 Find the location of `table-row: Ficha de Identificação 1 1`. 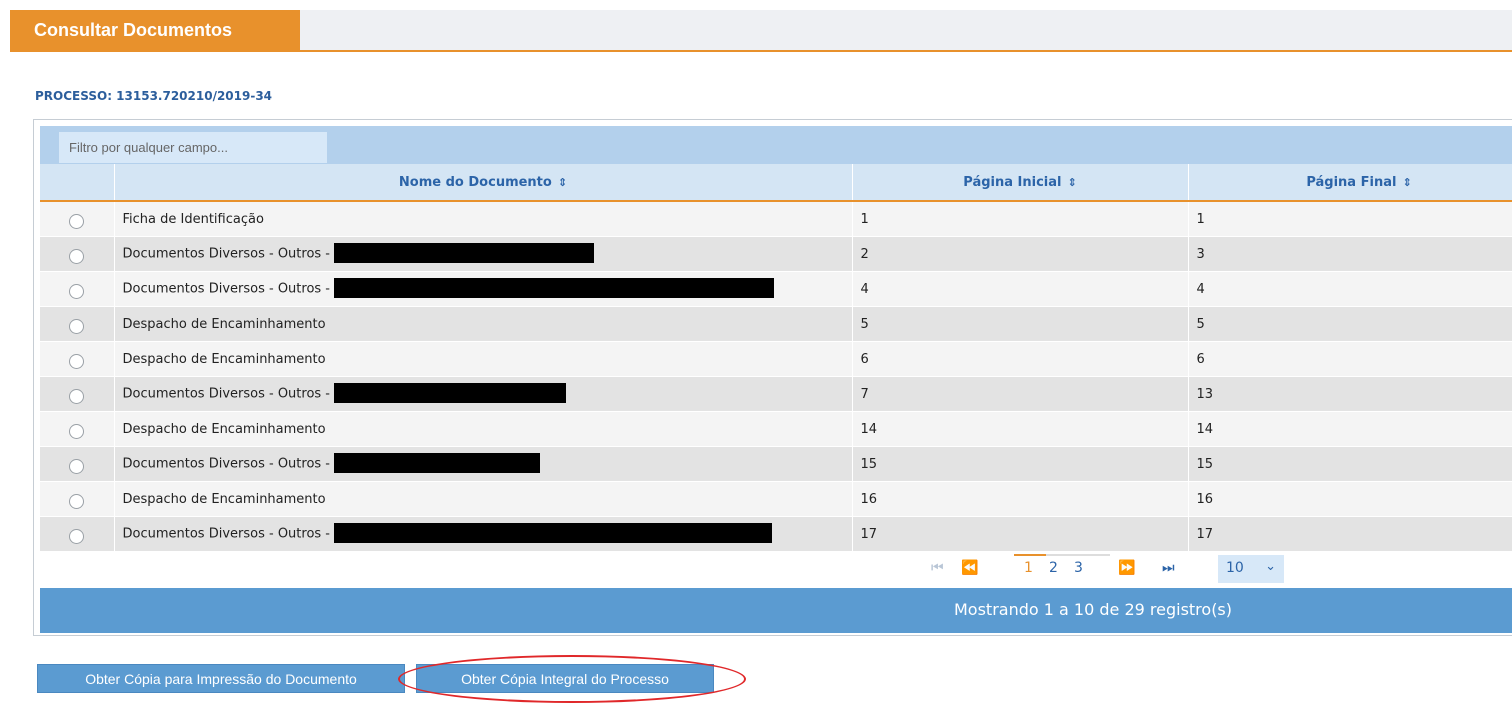

table-row: Ficha de Identificação 1 1 is located at coordinates (776, 219).